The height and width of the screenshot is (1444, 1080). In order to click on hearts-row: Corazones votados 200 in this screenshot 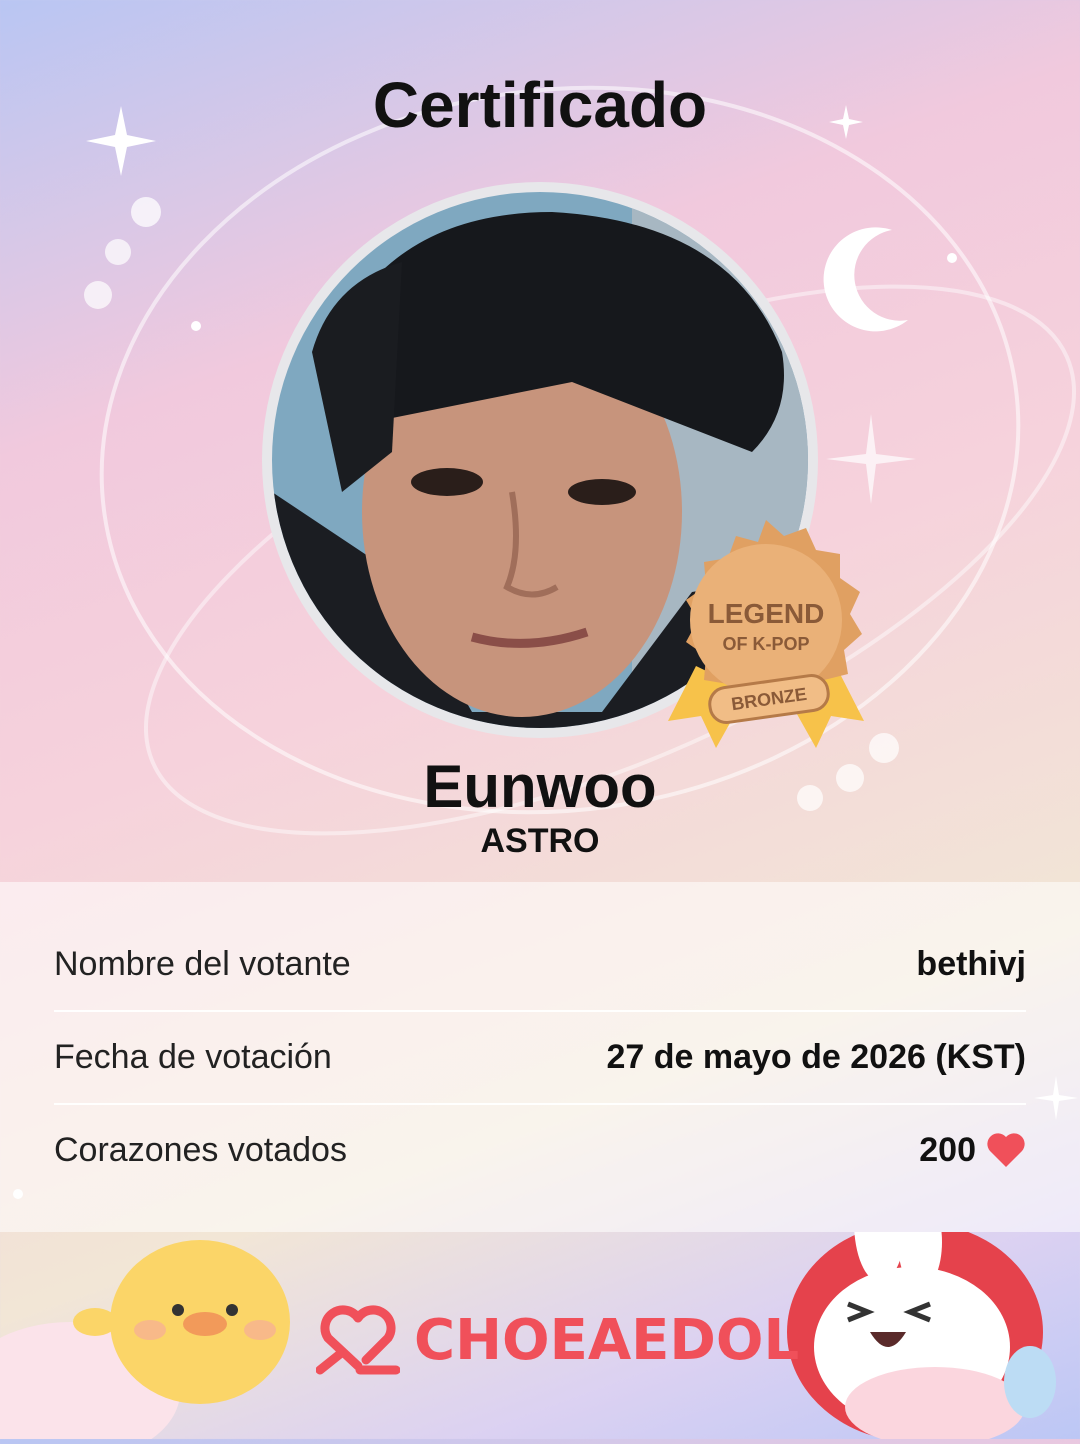, I will do `click(540, 1150)`.